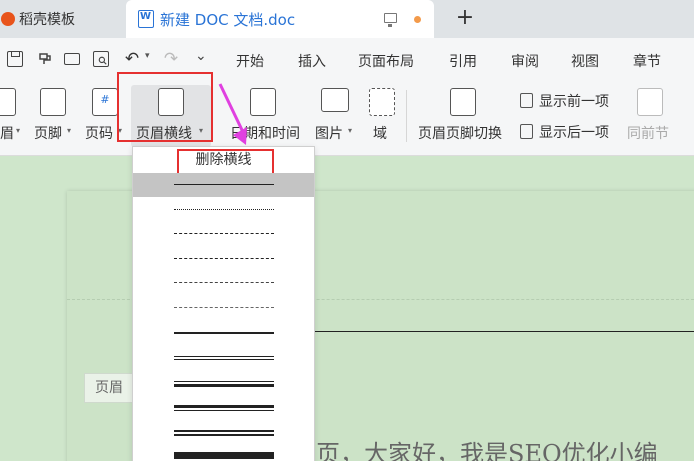 Image resolution: width=694 pixels, height=461 pixels. What do you see at coordinates (250, 61) in the screenshot?
I see `menu-tab-start: 开始` at bounding box center [250, 61].